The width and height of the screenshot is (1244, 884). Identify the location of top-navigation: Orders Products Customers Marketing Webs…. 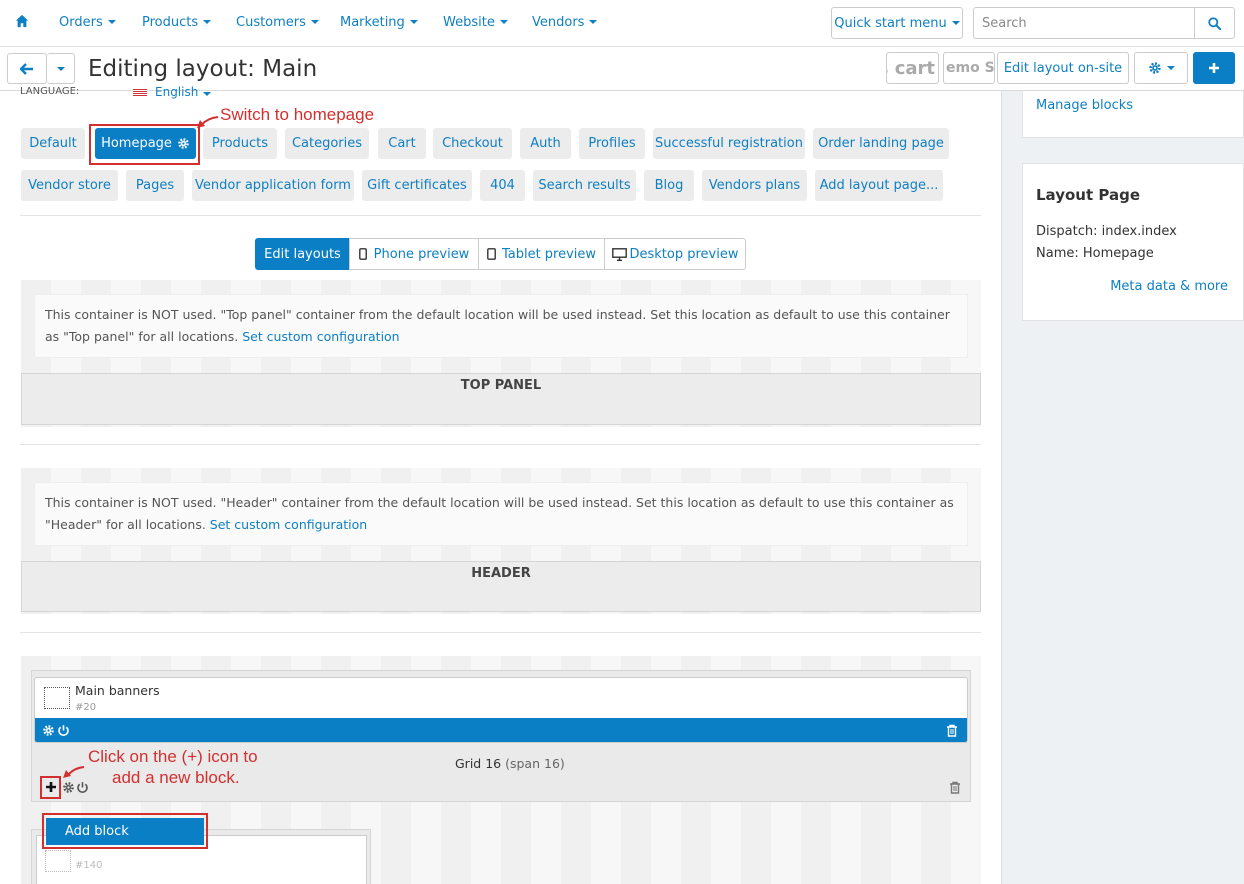
(622, 23).